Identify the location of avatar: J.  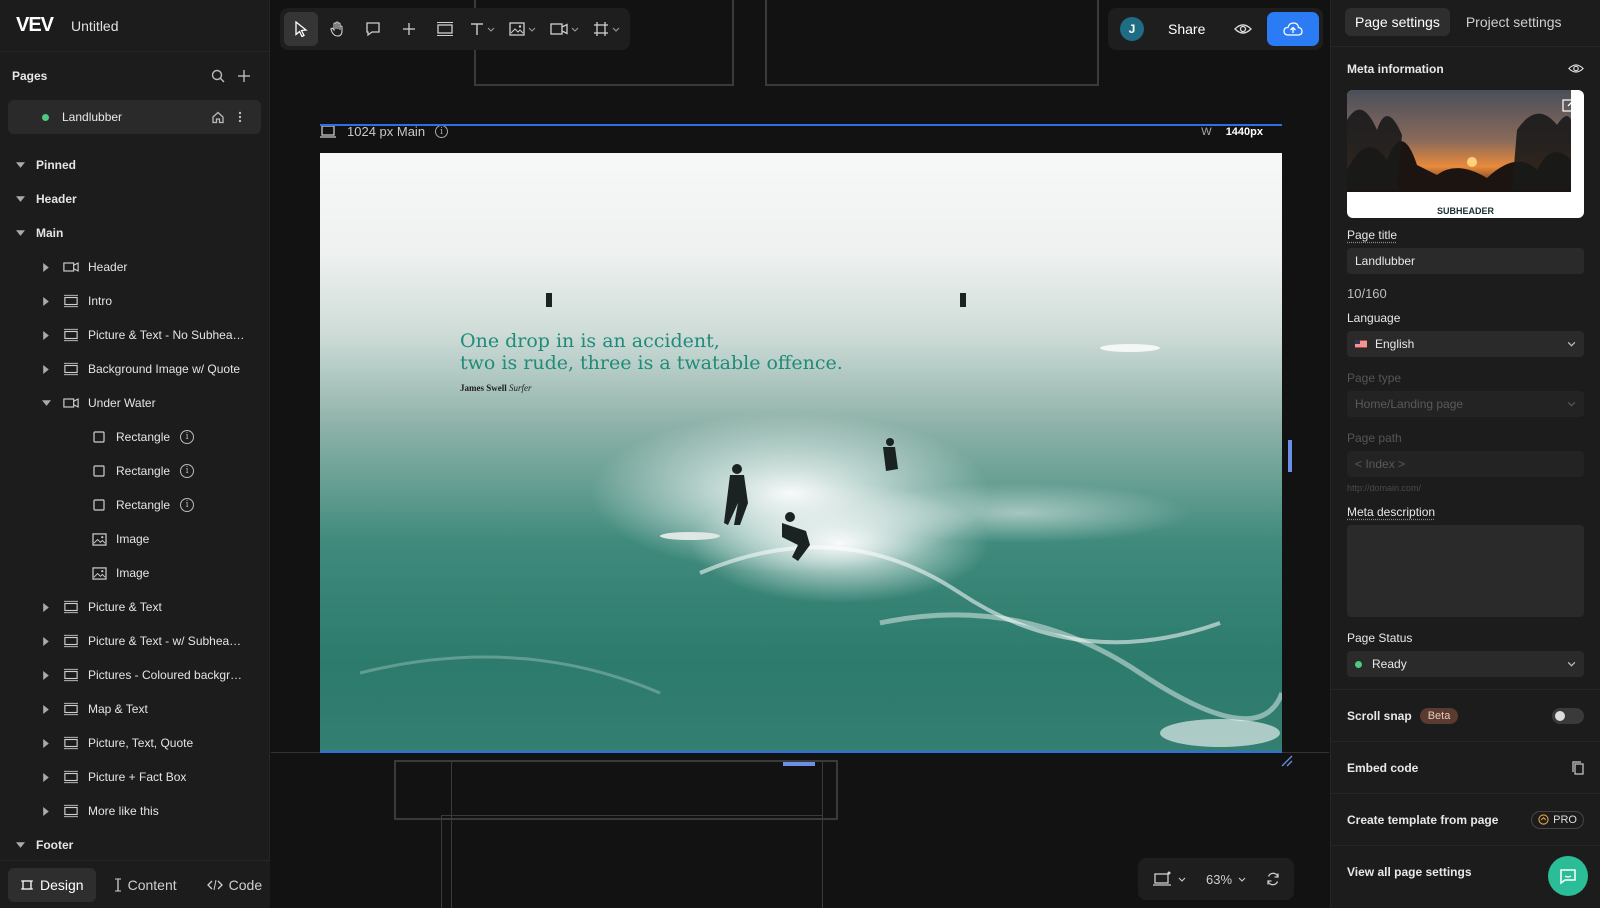
(1132, 29).